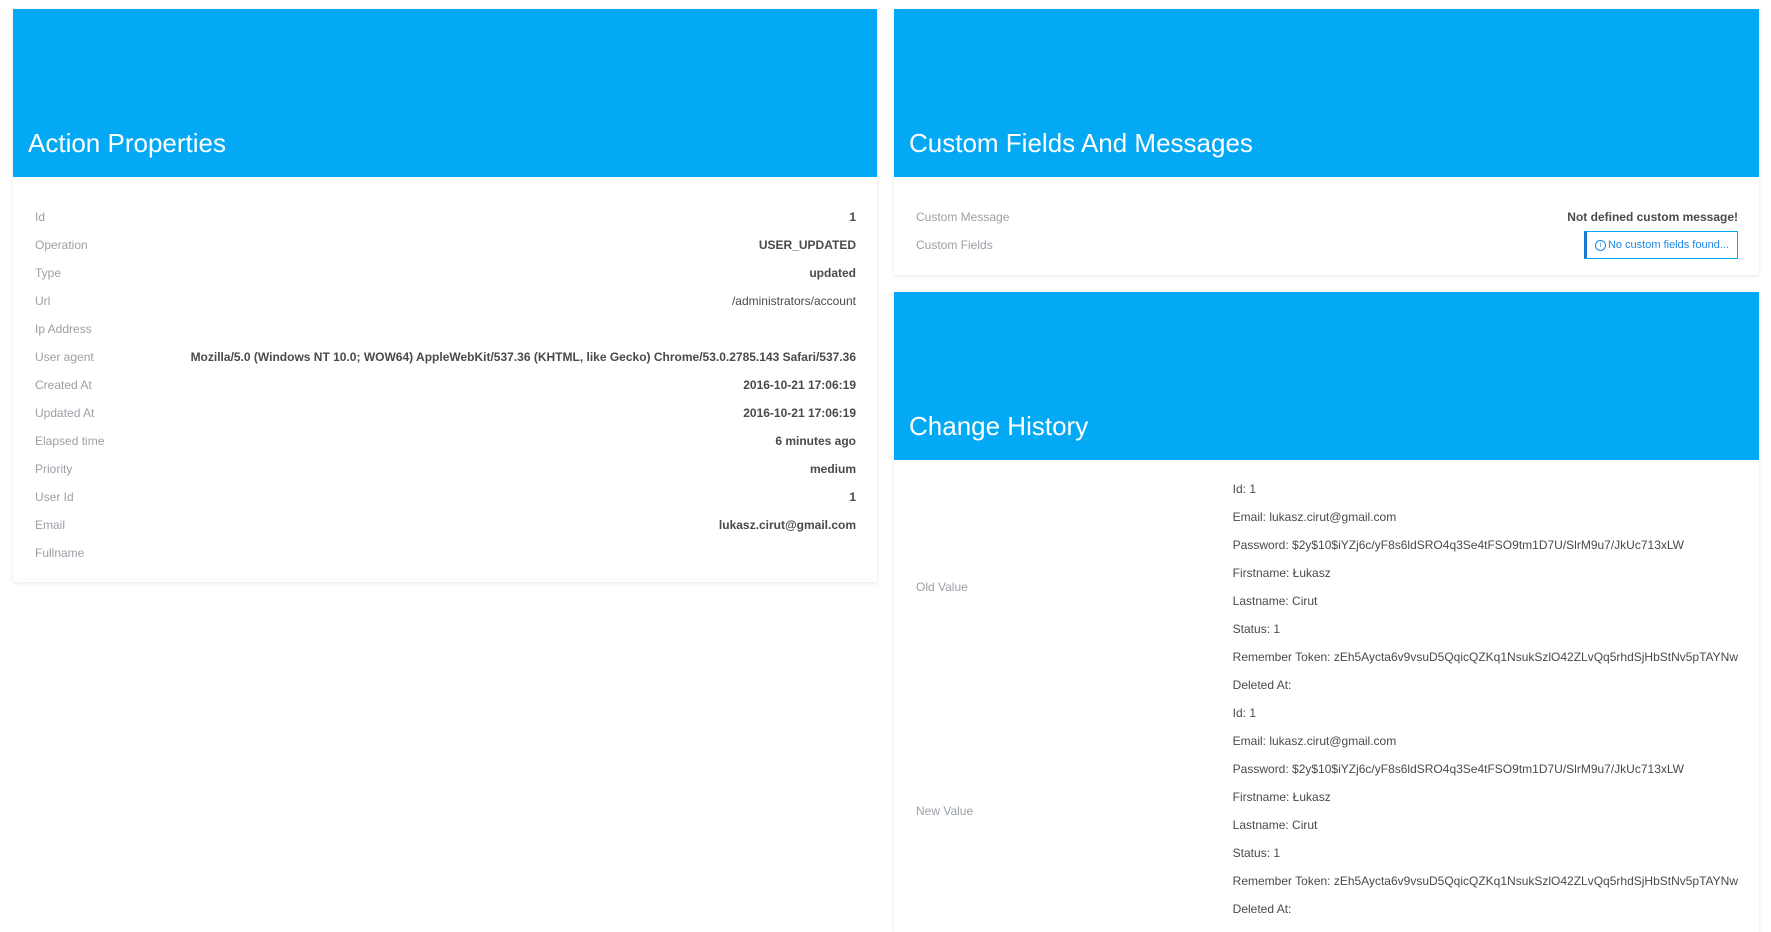 Image resolution: width=1771 pixels, height=932 pixels. Describe the element at coordinates (445, 329) in the screenshot. I see `property-row: Ip Address` at that location.